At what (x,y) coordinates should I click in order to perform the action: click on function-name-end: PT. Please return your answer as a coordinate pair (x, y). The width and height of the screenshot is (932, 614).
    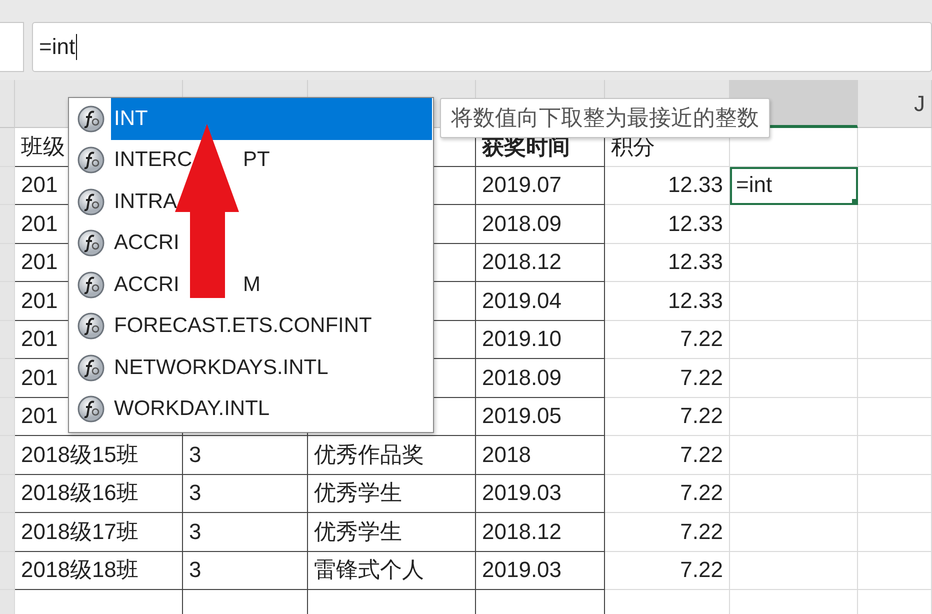
    Looking at the image, I should click on (256, 160).